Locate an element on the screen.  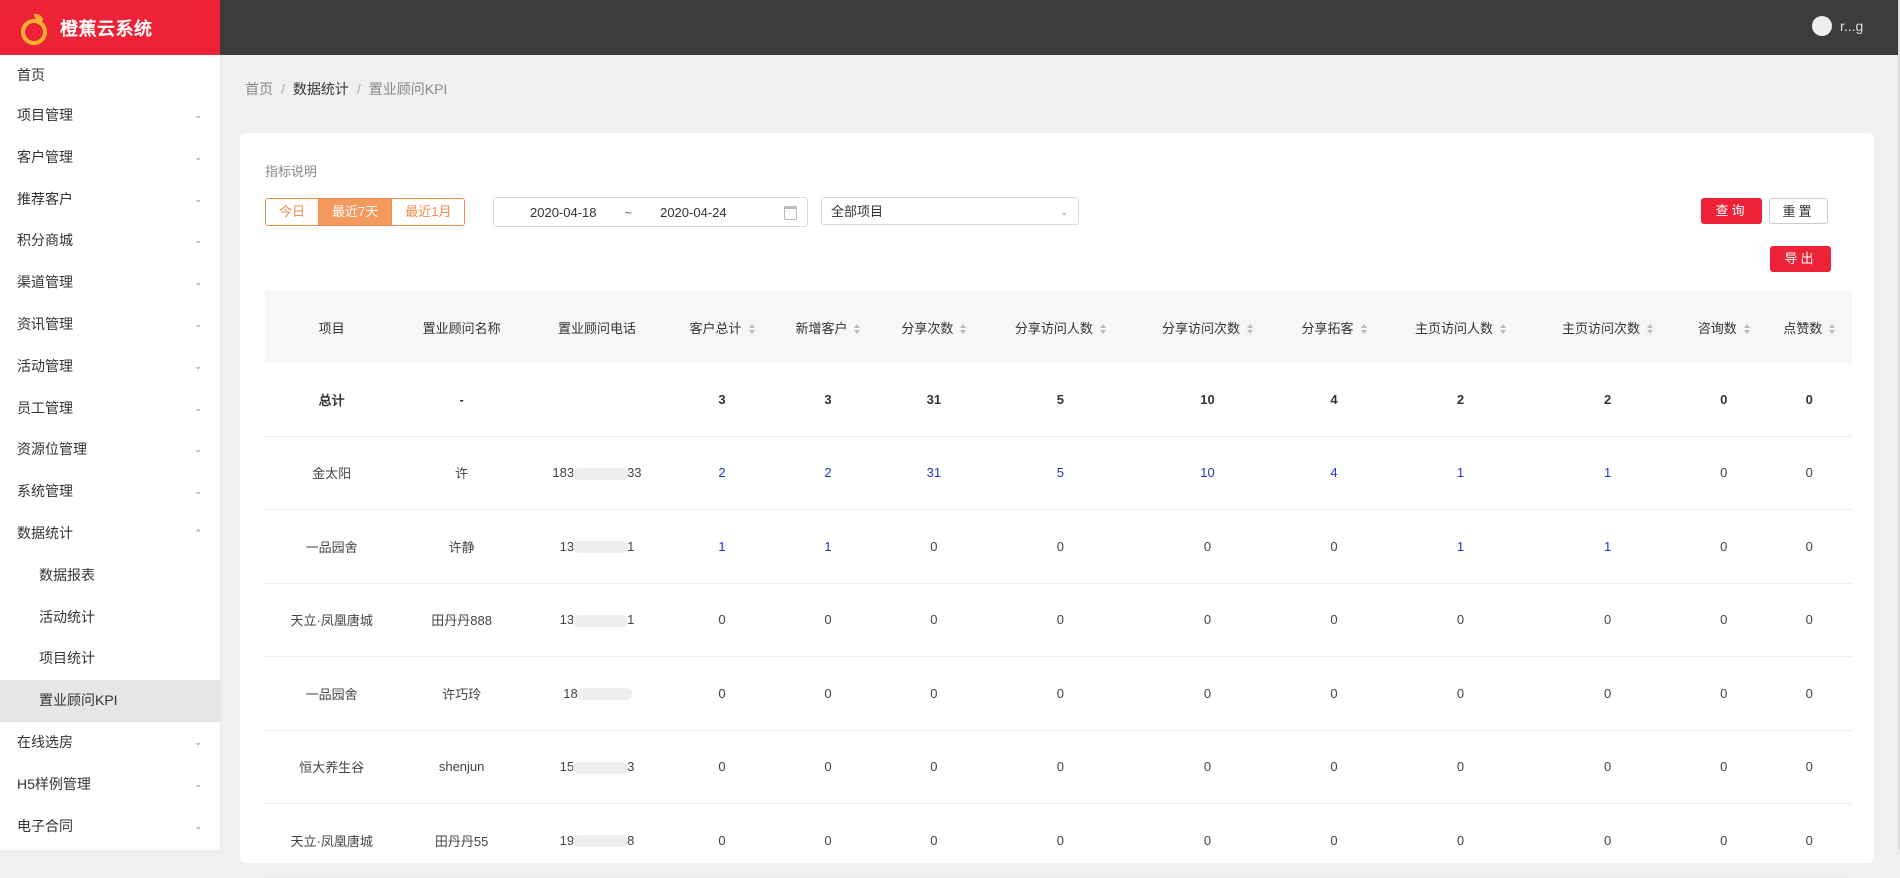
avatar is located at coordinates (1822, 26).